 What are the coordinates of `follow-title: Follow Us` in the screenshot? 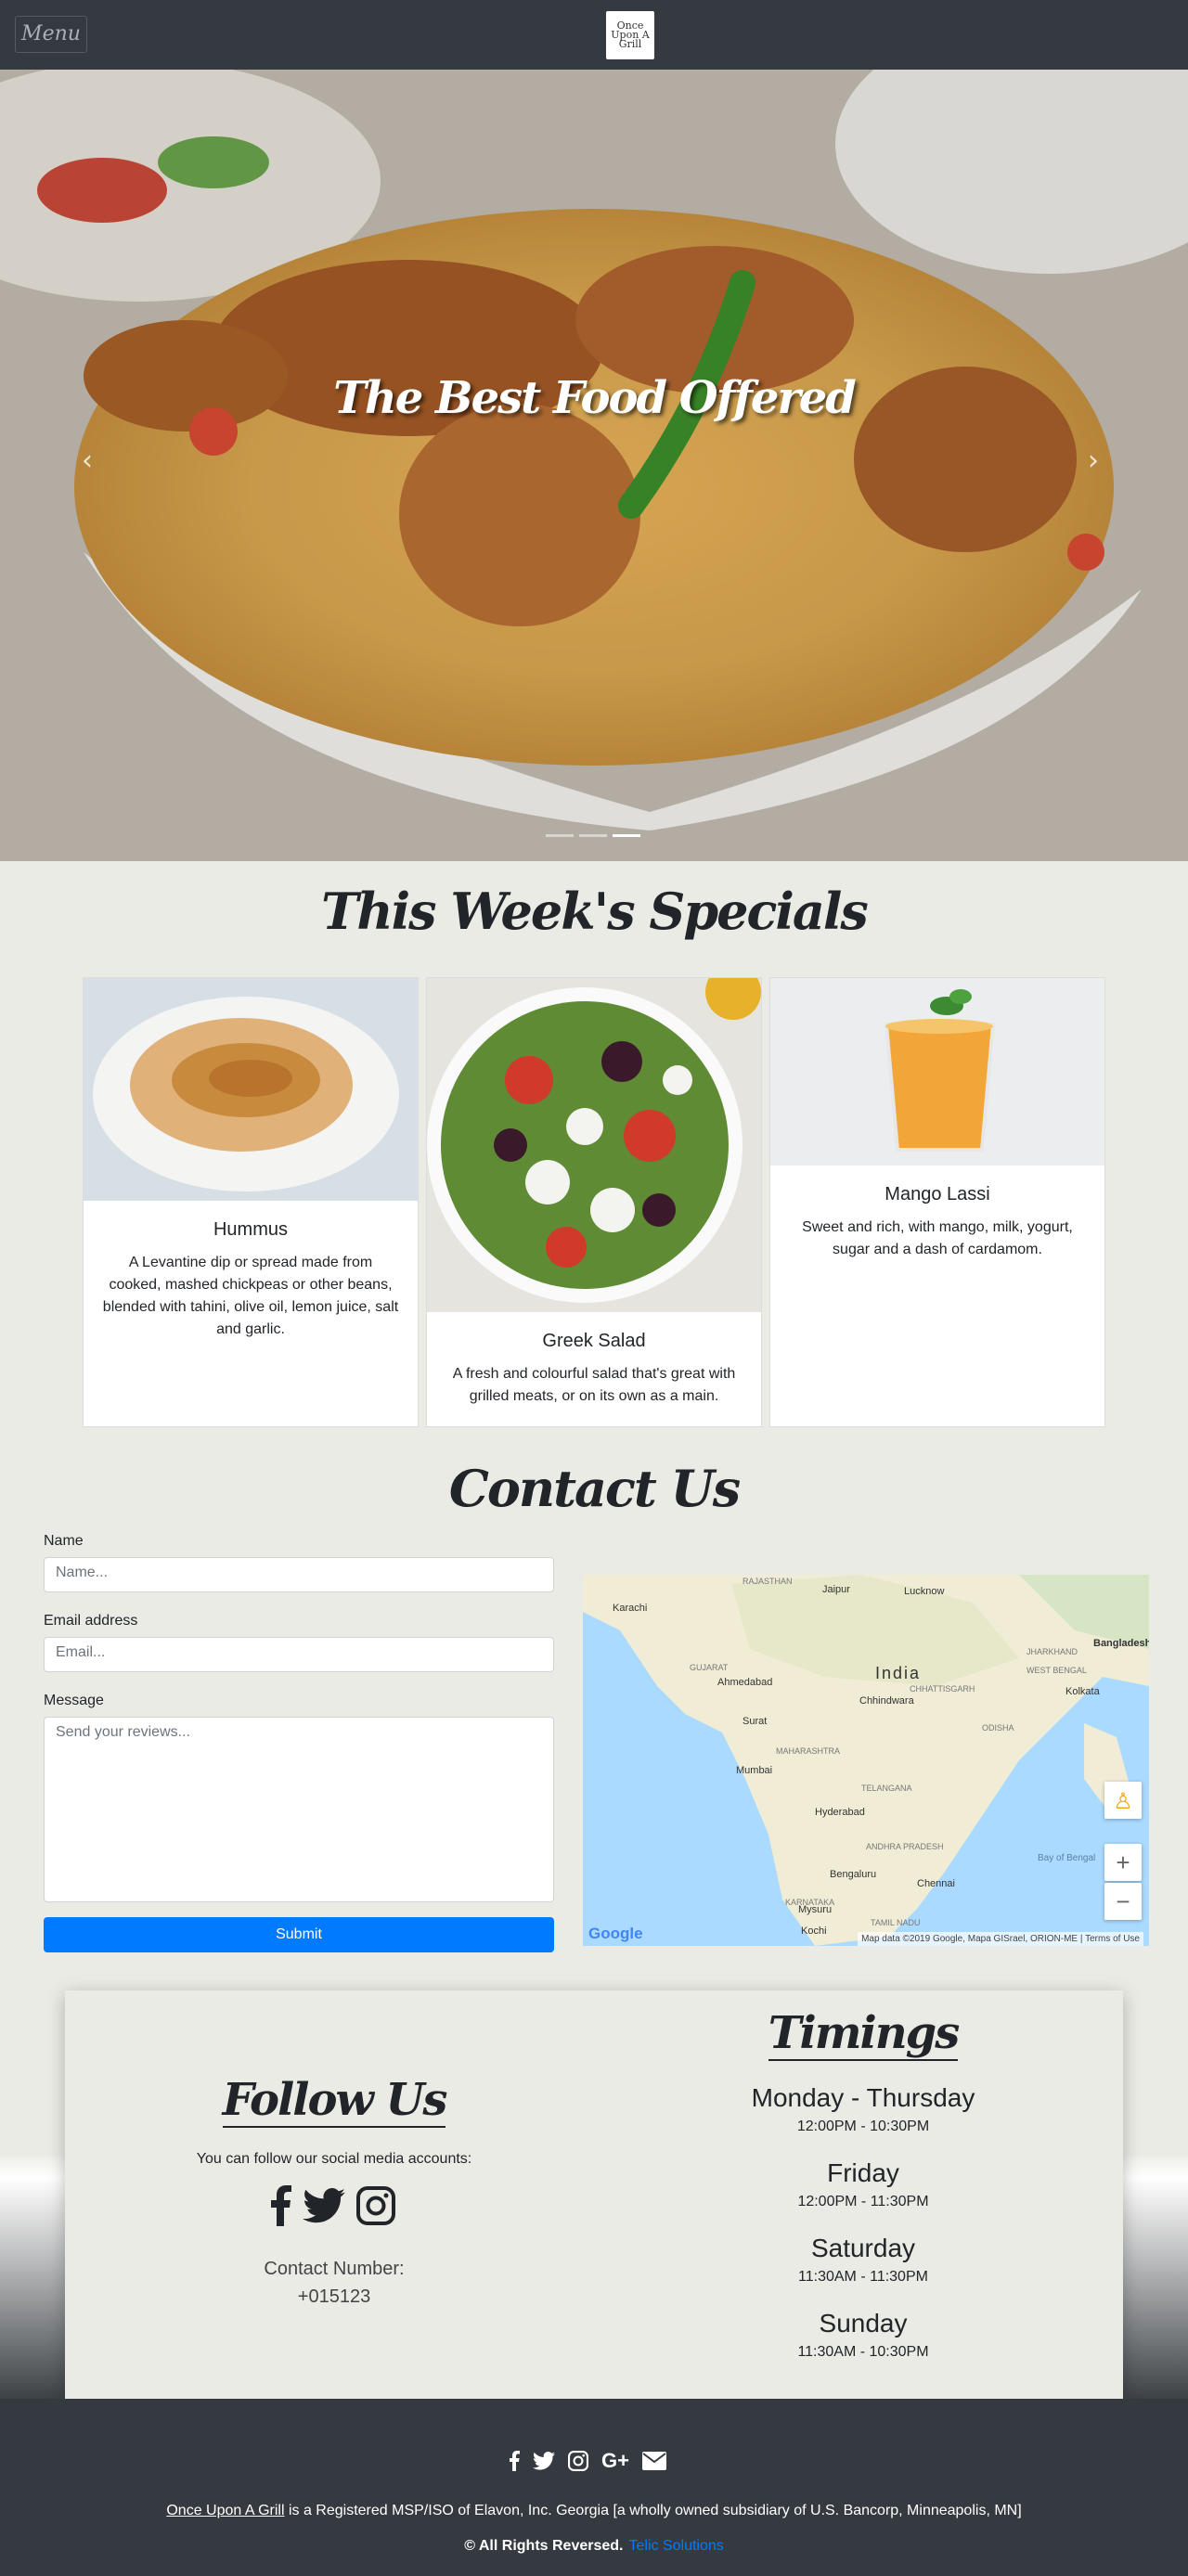 It's located at (334, 2101).